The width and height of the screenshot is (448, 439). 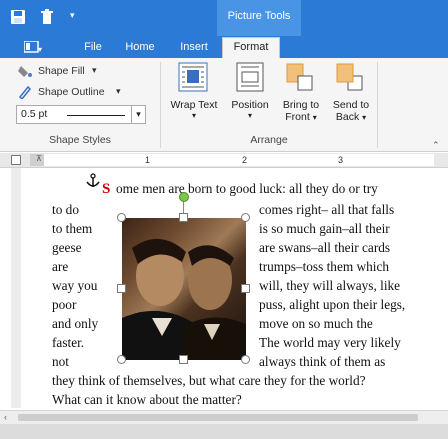 What do you see at coordinates (34, 114) in the screenshot?
I see `outline-width-value: 0.5 pt` at bounding box center [34, 114].